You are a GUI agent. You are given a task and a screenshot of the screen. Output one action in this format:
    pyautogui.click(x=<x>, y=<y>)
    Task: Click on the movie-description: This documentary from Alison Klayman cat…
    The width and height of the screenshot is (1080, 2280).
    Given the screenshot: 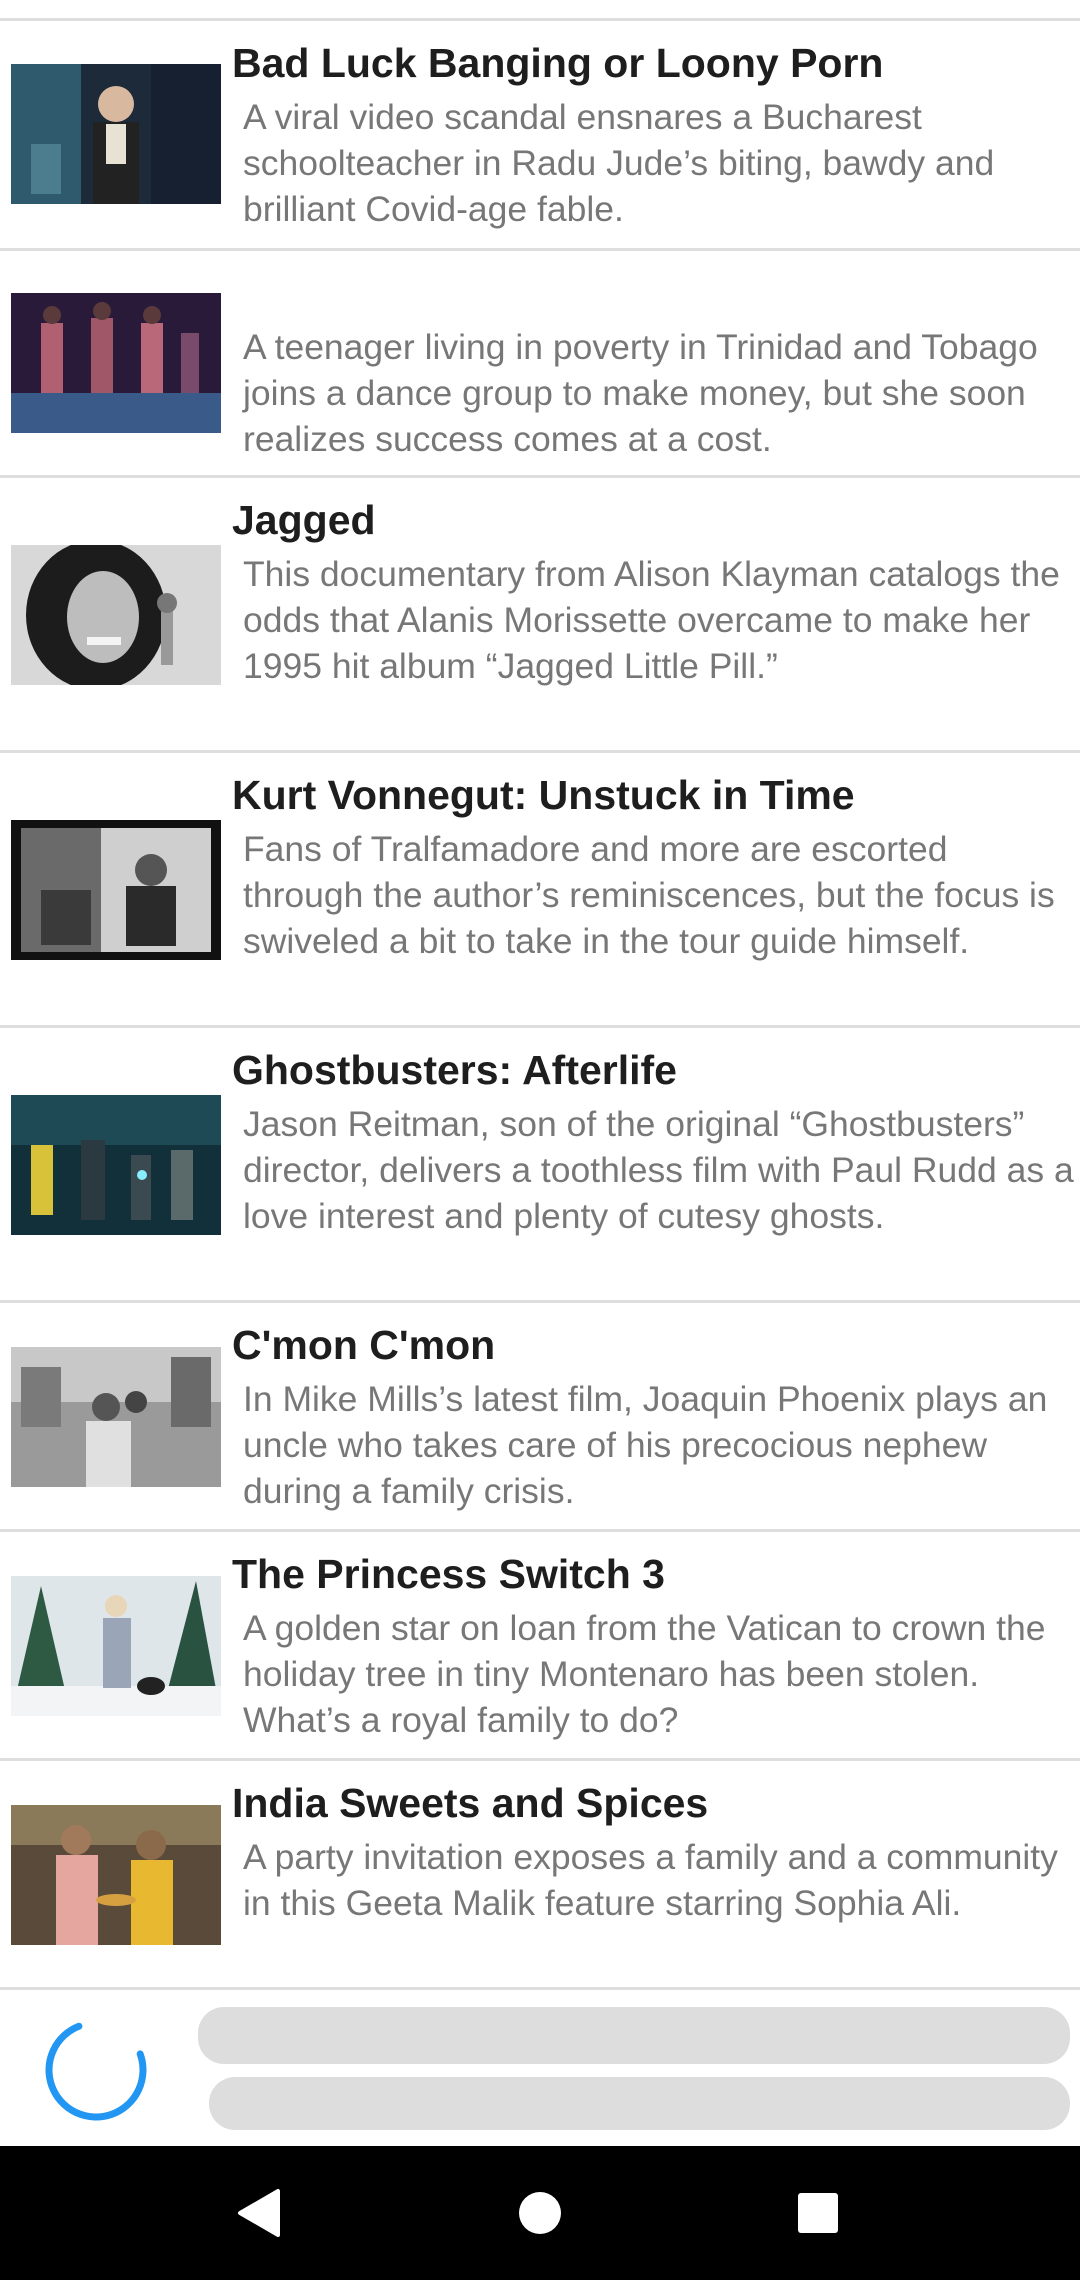 What is the action you would take?
    pyautogui.click(x=651, y=620)
    